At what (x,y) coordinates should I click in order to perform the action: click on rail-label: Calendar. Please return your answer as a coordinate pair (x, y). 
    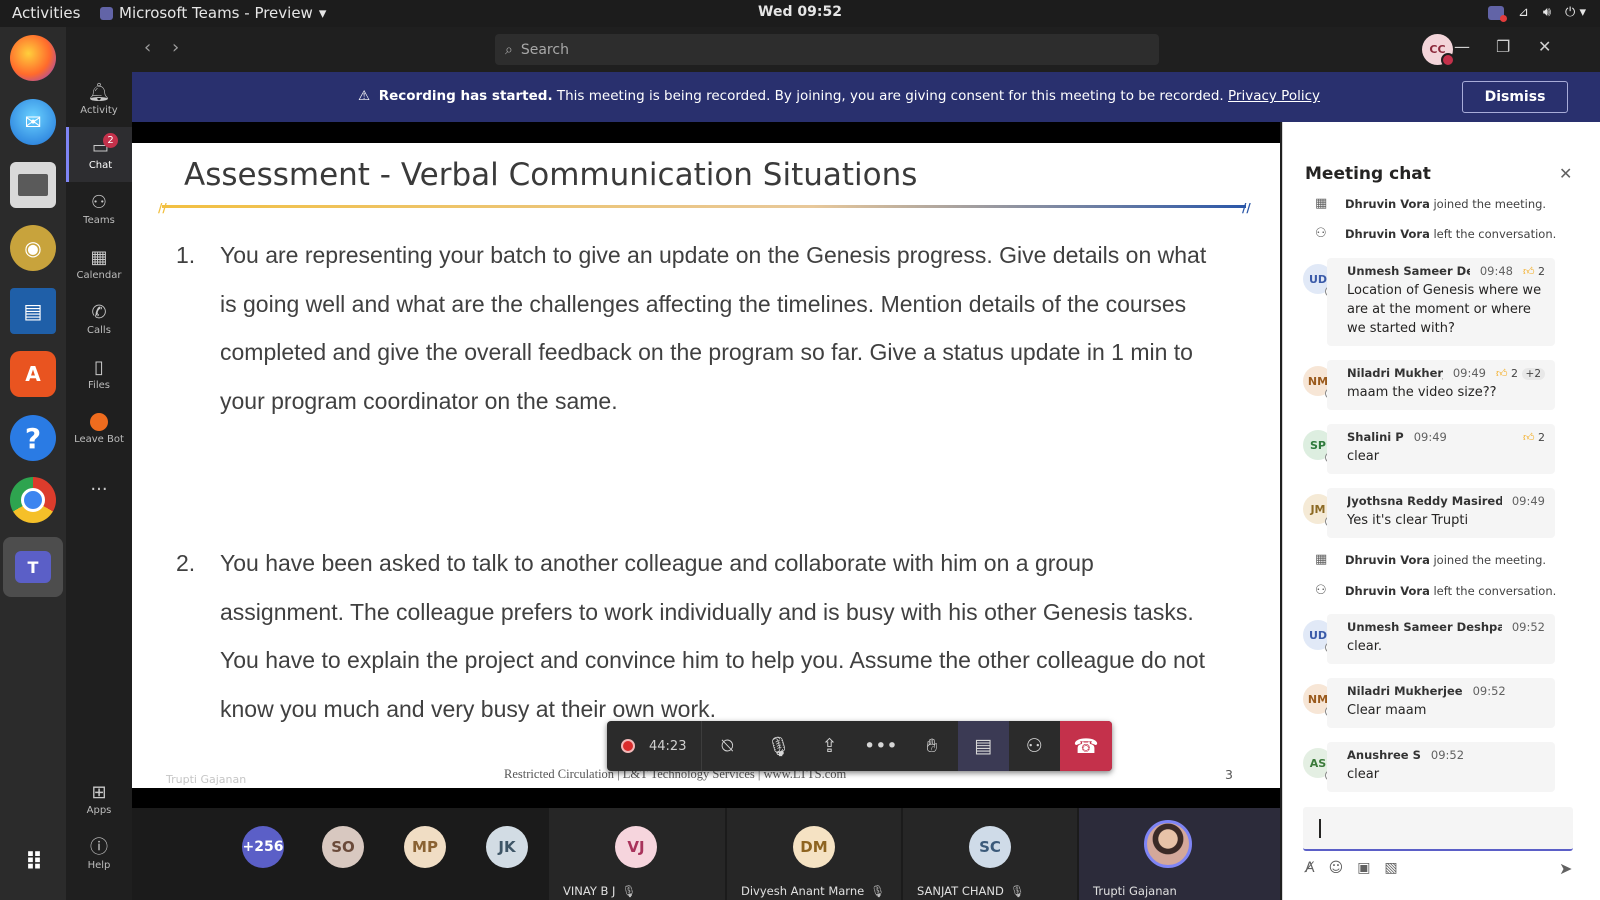
    Looking at the image, I should click on (99, 275).